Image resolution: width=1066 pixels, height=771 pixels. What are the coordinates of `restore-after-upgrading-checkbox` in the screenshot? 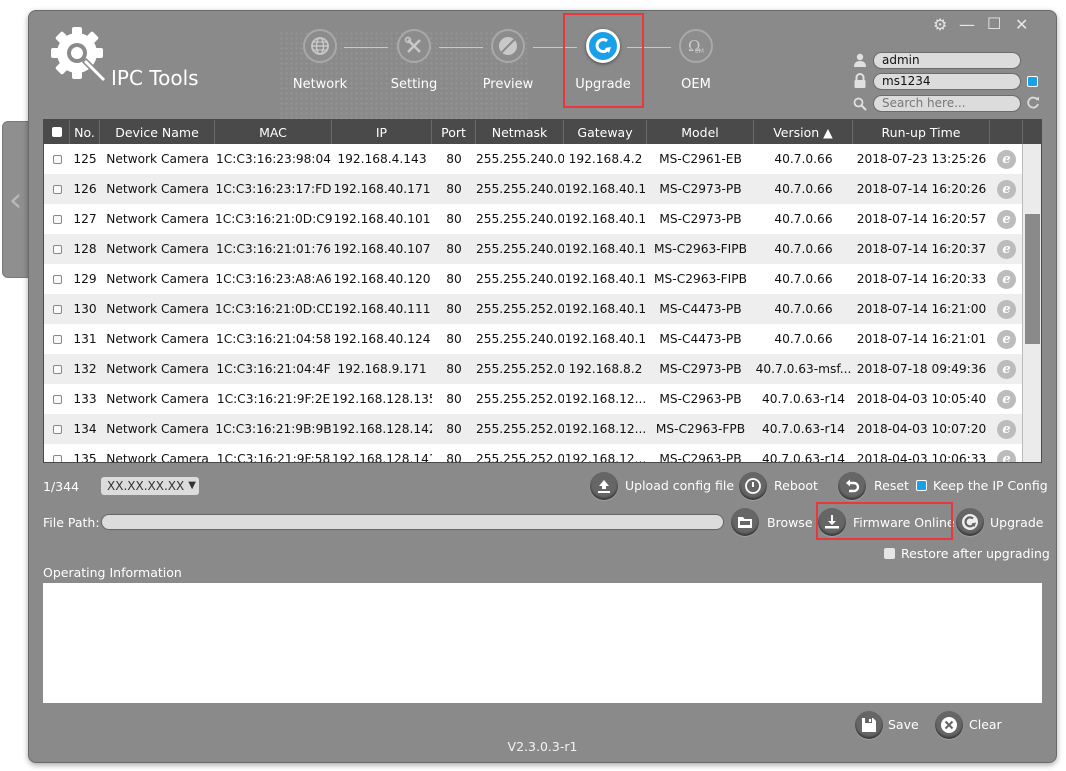 It's located at (889, 553).